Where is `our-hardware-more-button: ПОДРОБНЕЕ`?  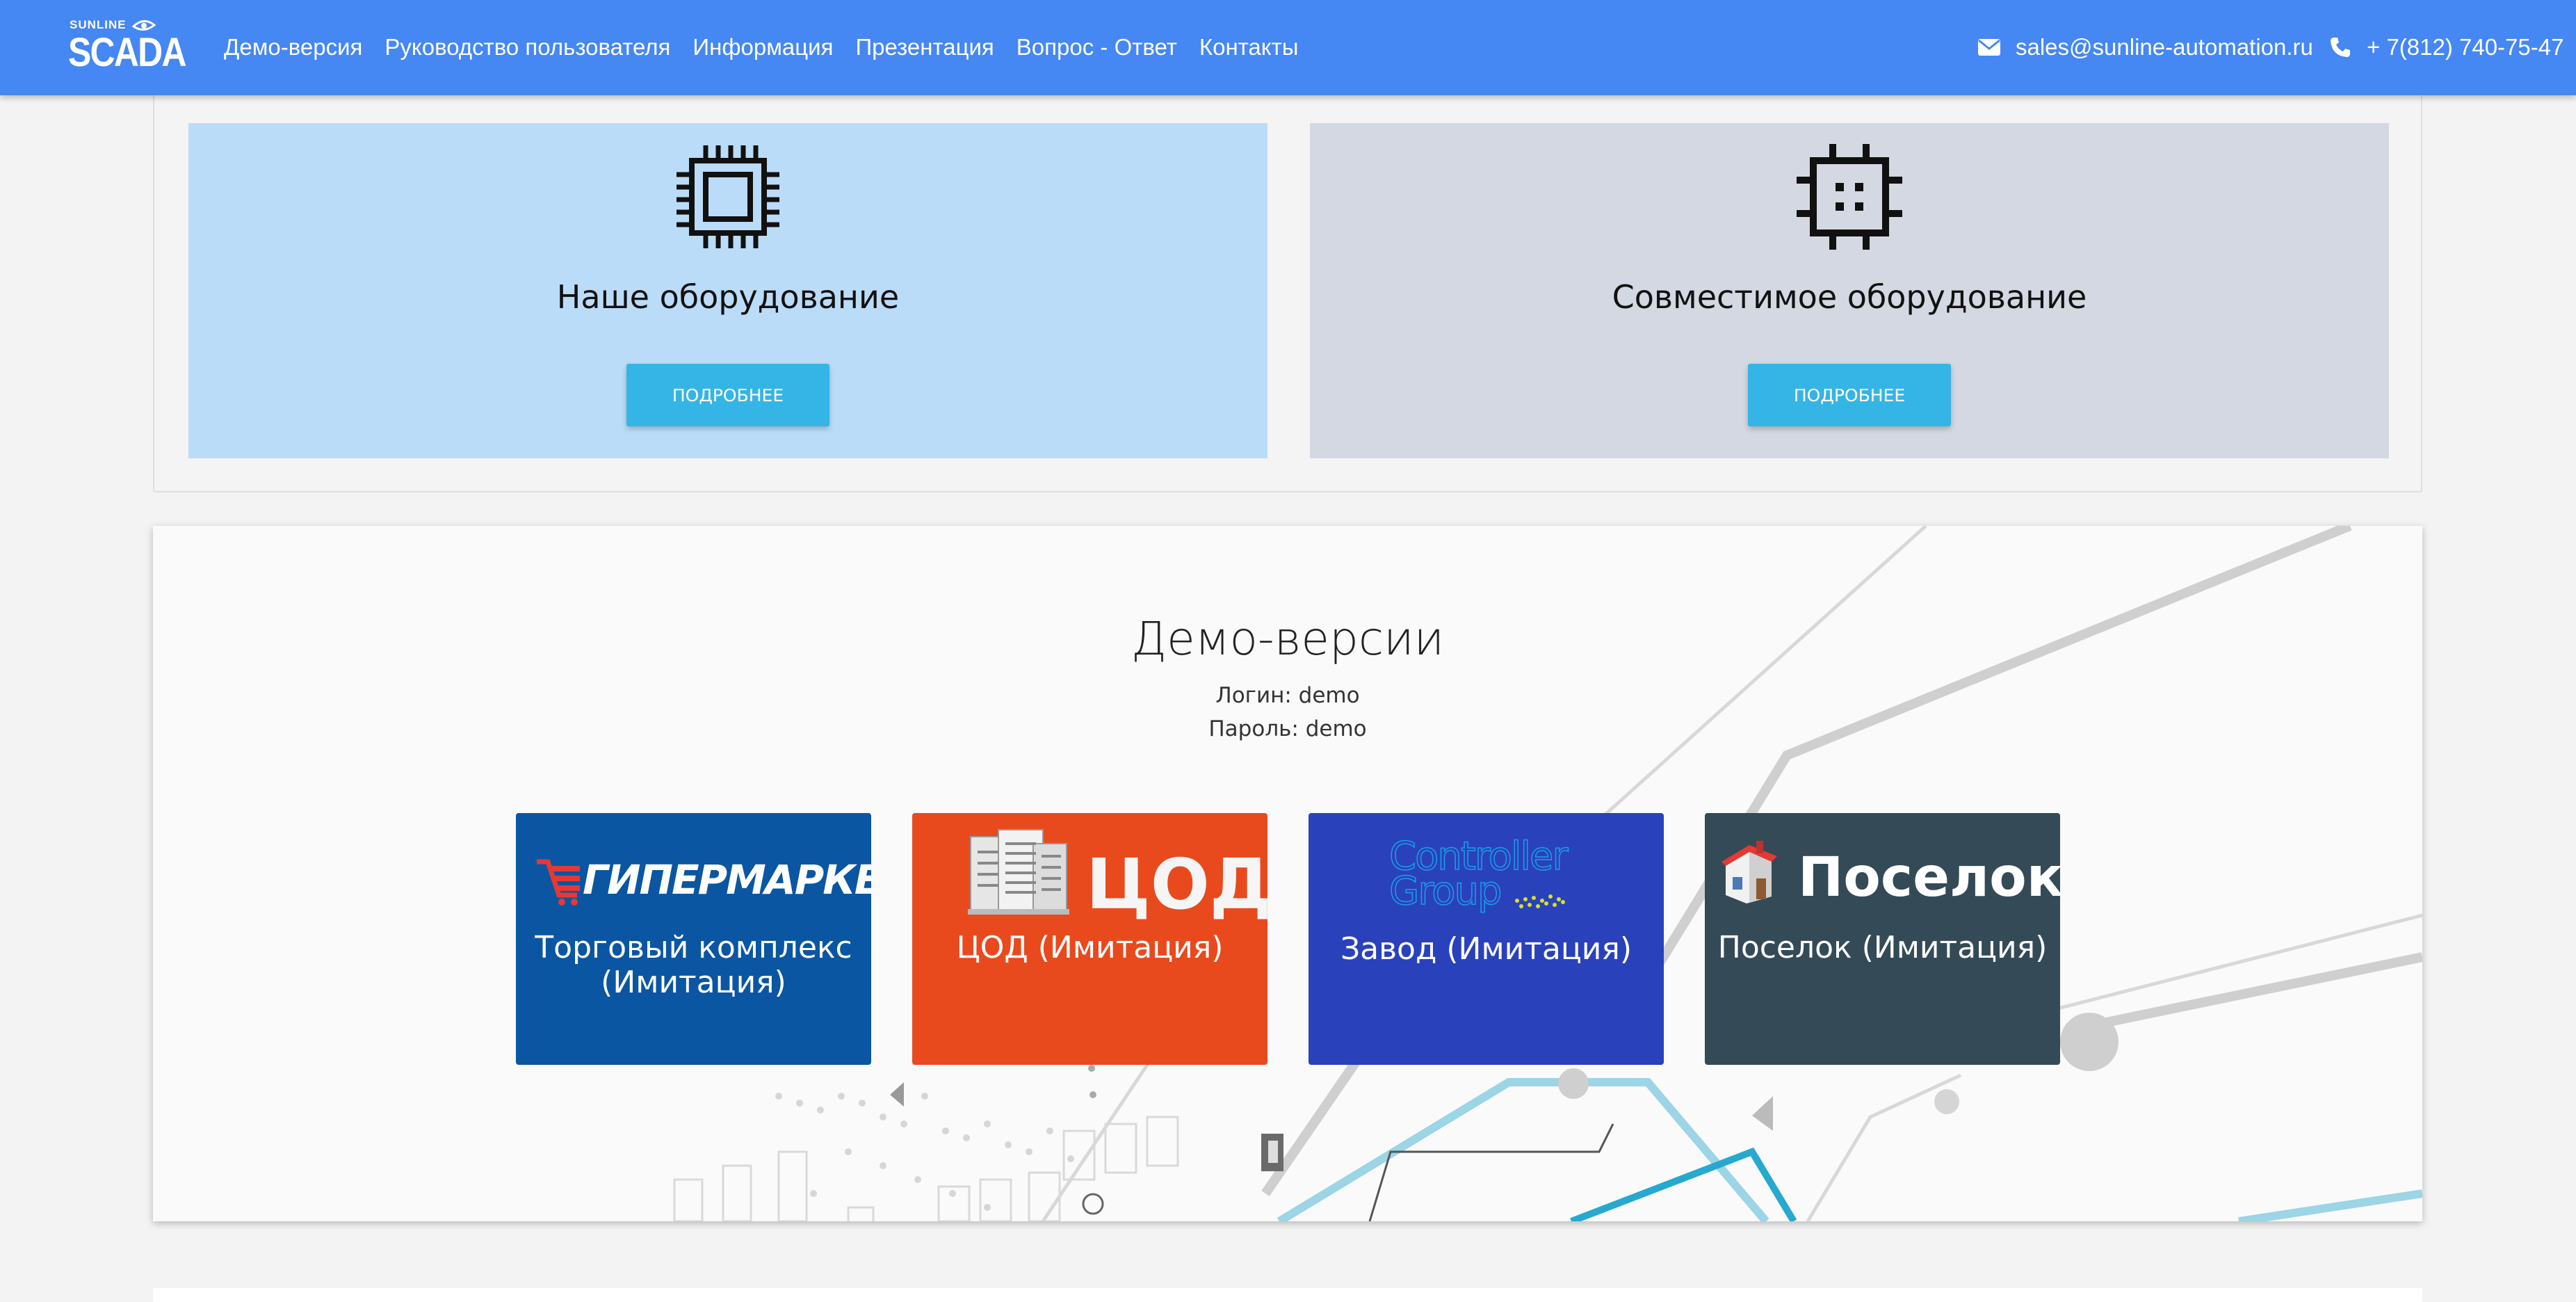
our-hardware-more-button: ПОДРОБНЕЕ is located at coordinates (727, 395).